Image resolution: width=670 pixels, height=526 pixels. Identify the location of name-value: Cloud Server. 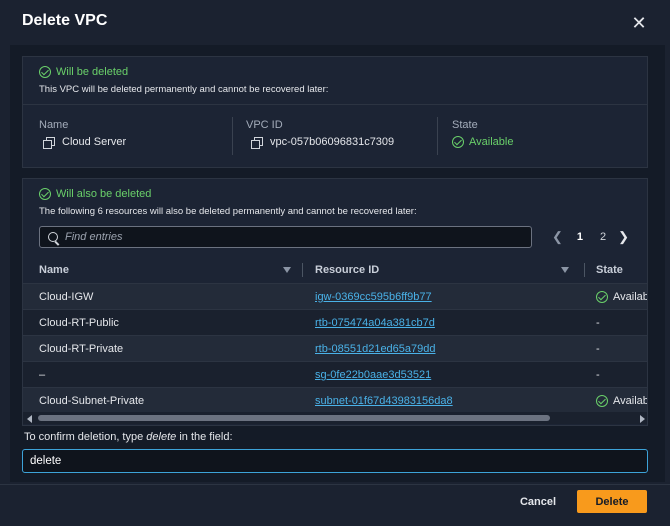
(85, 142).